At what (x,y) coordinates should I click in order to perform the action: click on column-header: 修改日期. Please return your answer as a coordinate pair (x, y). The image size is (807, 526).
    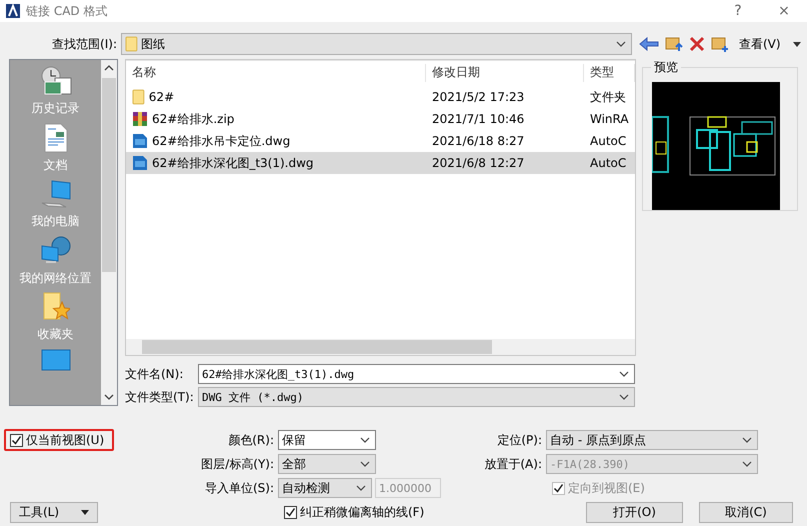
    Looking at the image, I should click on (505, 73).